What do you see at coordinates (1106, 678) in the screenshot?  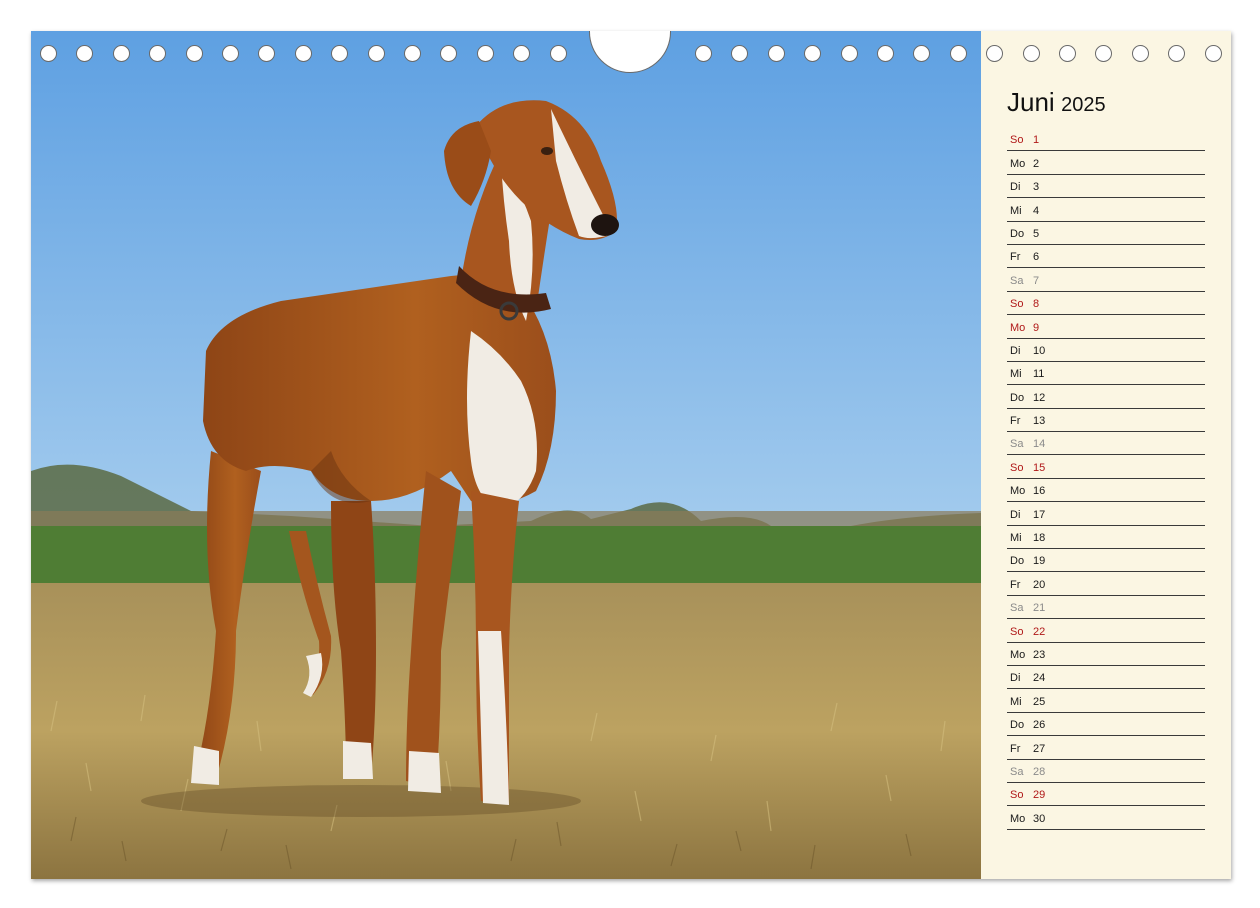 I see `day-row: Di 24` at bounding box center [1106, 678].